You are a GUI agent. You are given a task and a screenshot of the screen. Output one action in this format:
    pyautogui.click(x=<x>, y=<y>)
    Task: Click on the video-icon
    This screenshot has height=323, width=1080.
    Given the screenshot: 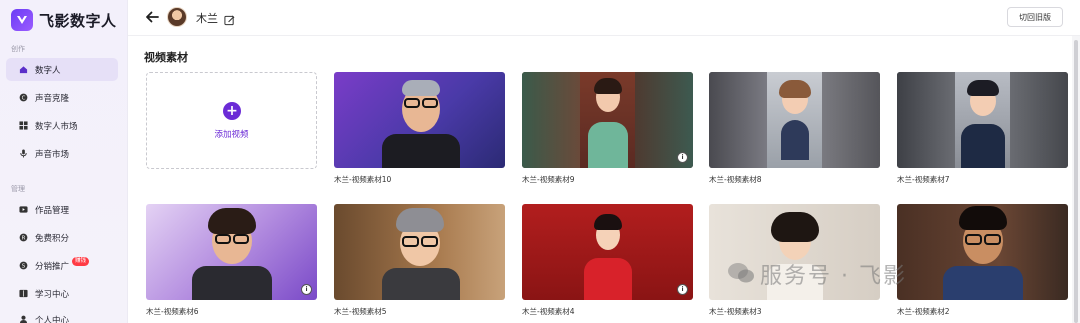 What is the action you would take?
    pyautogui.click(x=23, y=209)
    